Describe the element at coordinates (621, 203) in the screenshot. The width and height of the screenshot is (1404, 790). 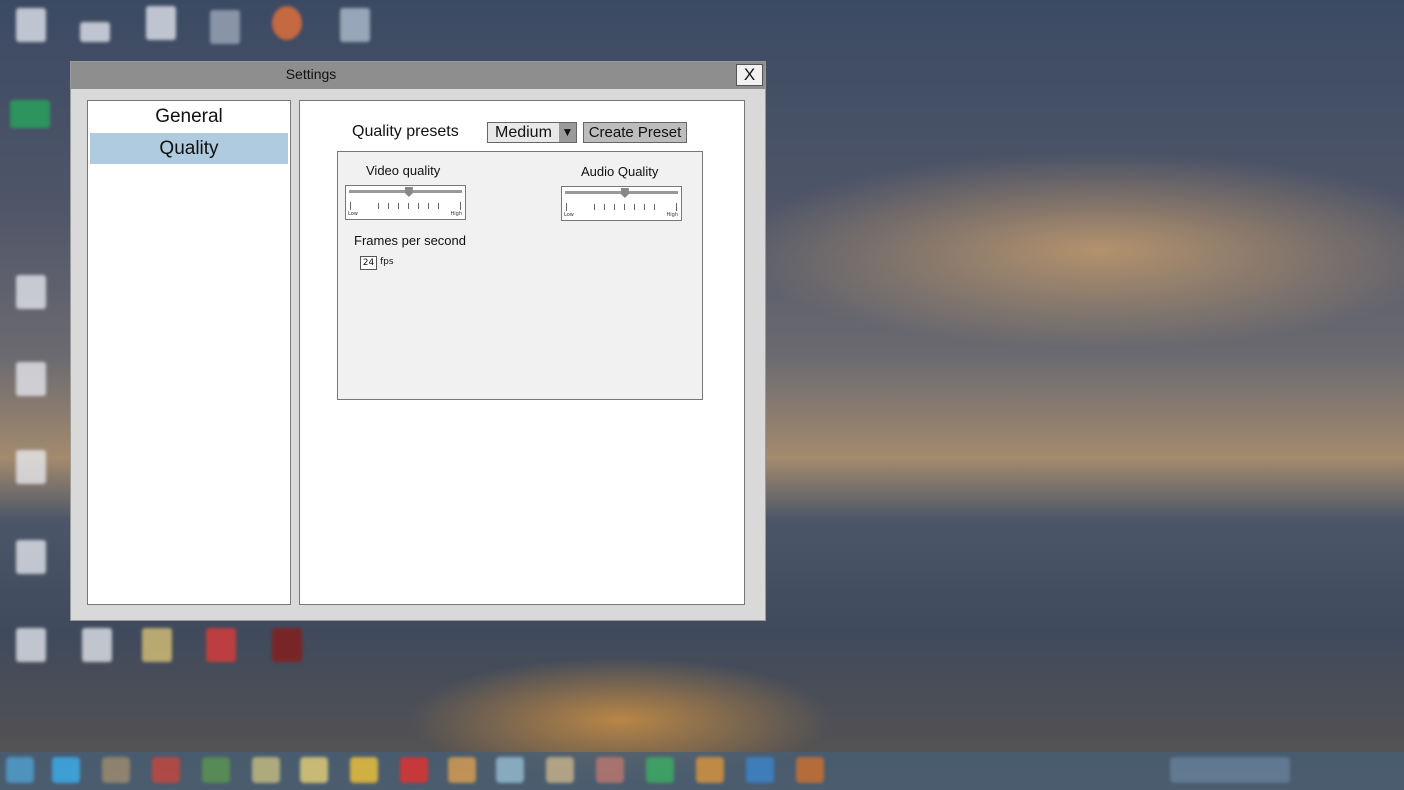
I see `audio-quality-slider: Low High` at that location.